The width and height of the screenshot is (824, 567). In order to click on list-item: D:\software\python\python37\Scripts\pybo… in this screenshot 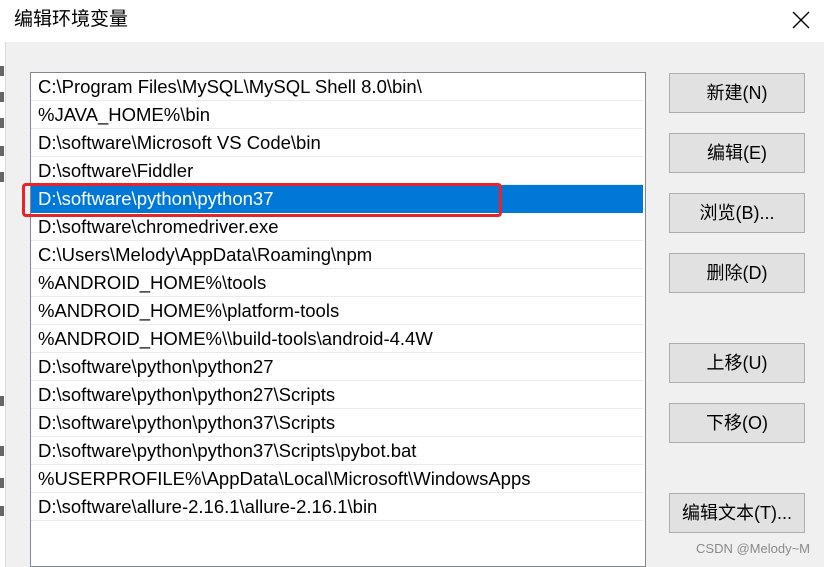, I will do `click(337, 451)`.